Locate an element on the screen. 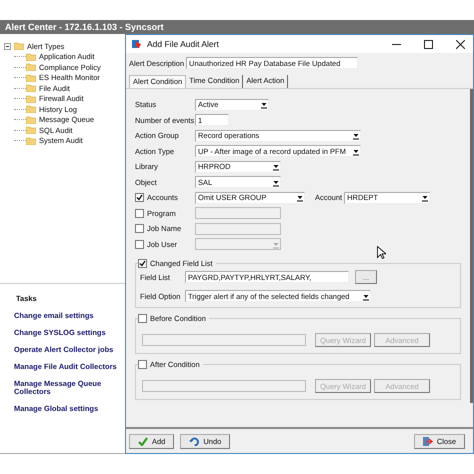 Image resolution: width=474 pixels, height=474 pixels. mouse-cursor-icon is located at coordinates (381, 252).